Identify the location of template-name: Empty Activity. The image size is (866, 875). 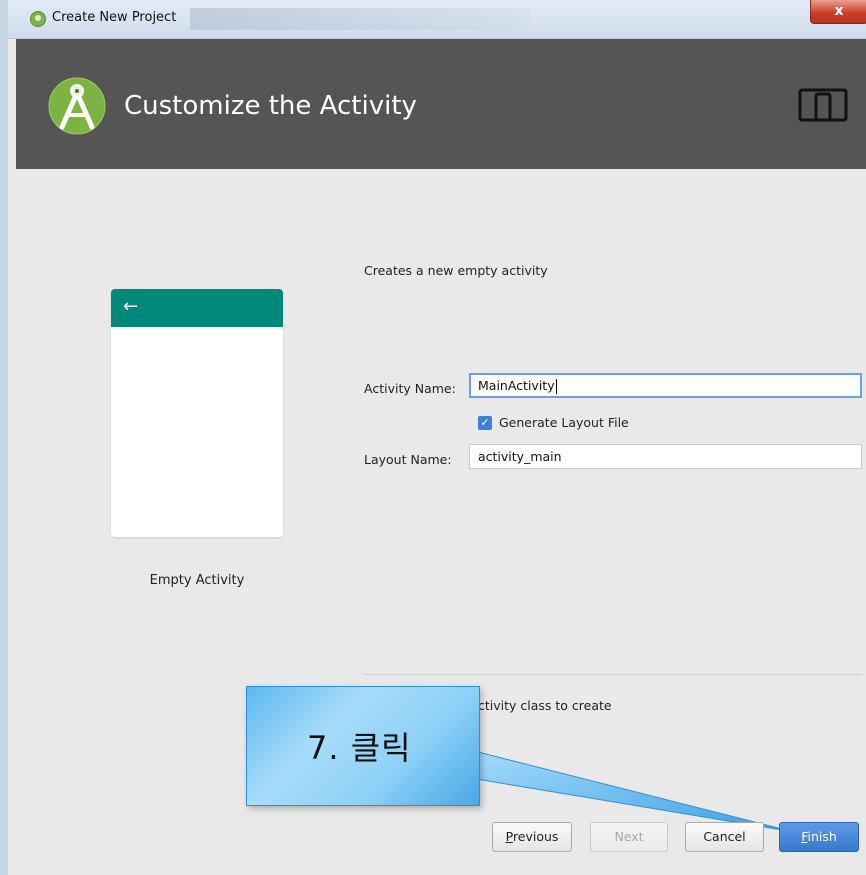
(197, 580).